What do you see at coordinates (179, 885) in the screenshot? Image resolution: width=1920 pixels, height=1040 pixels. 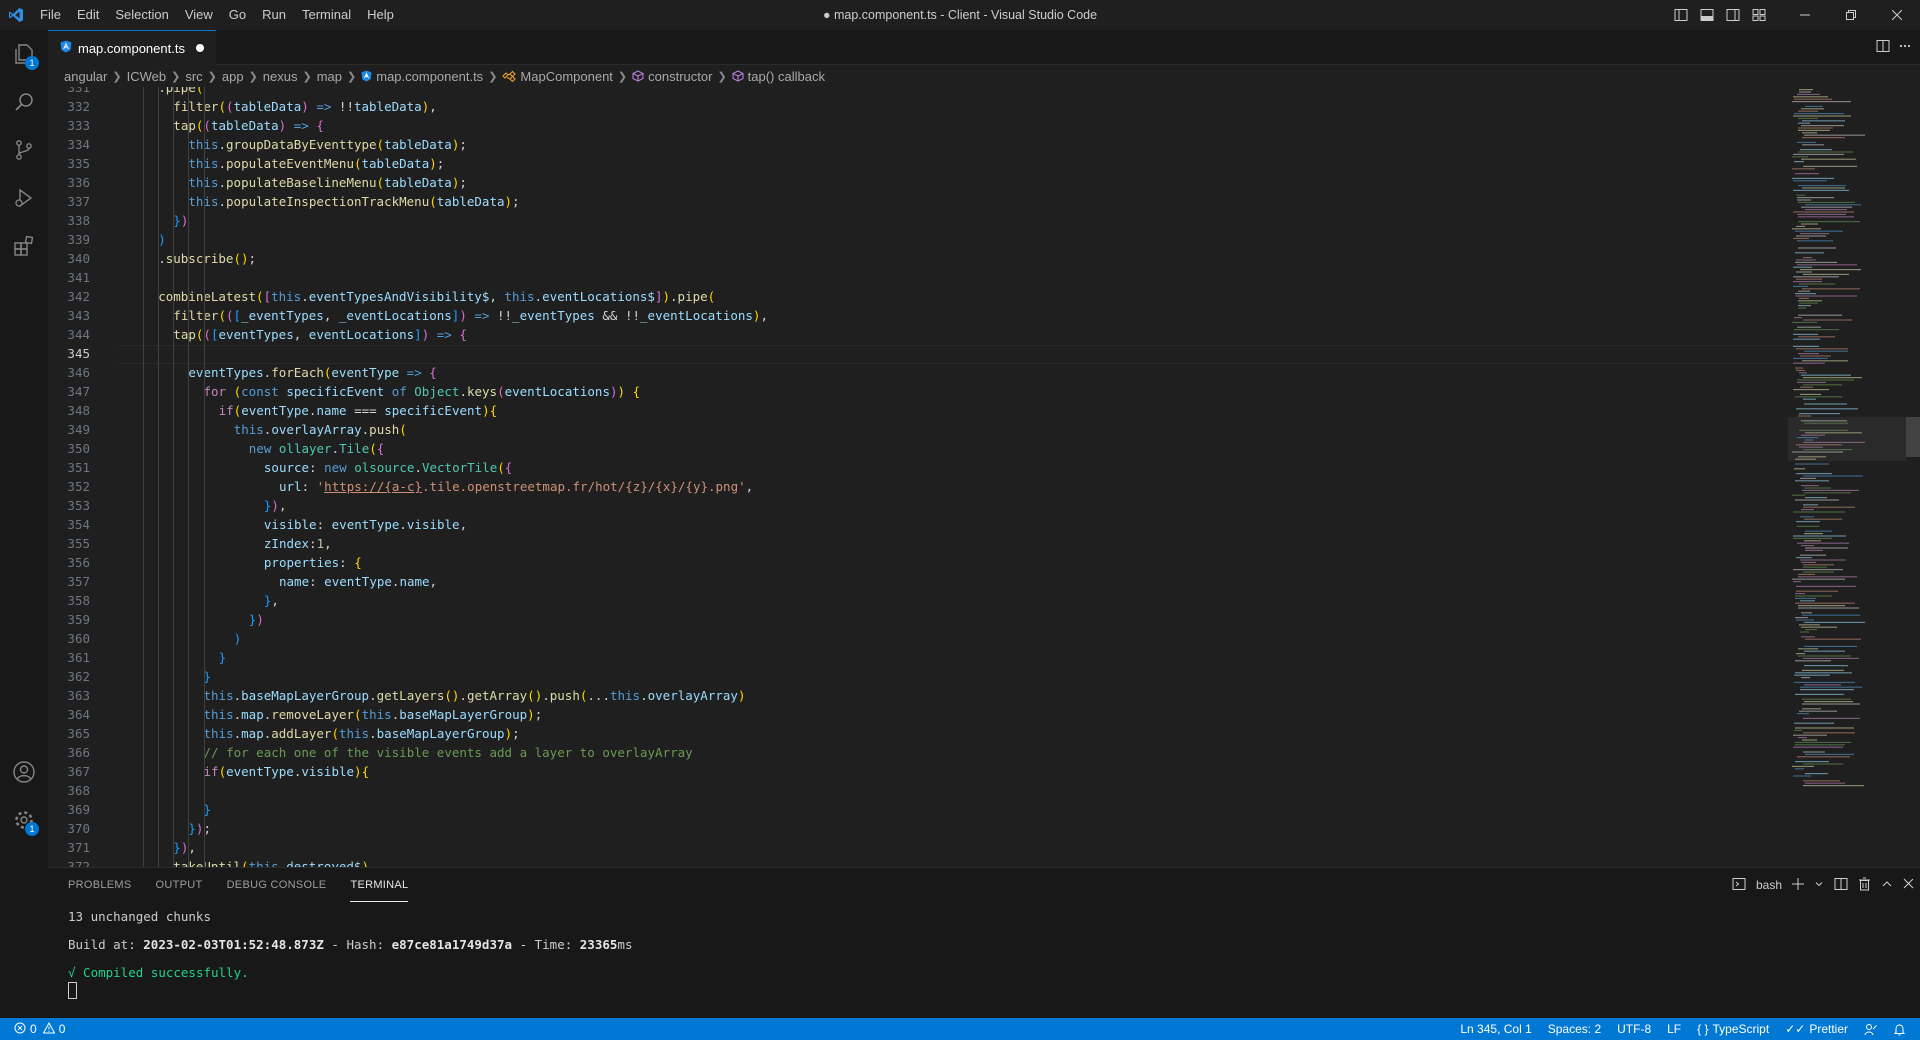 I see `tab-output: OUTPUT` at bounding box center [179, 885].